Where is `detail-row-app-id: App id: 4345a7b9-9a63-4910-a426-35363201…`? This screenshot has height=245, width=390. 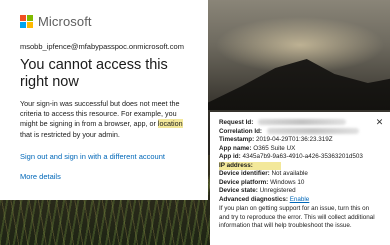
detail-row-app-id: App id: 4345a7b9-9a63-4910-a426-35363201… is located at coordinates (291, 156).